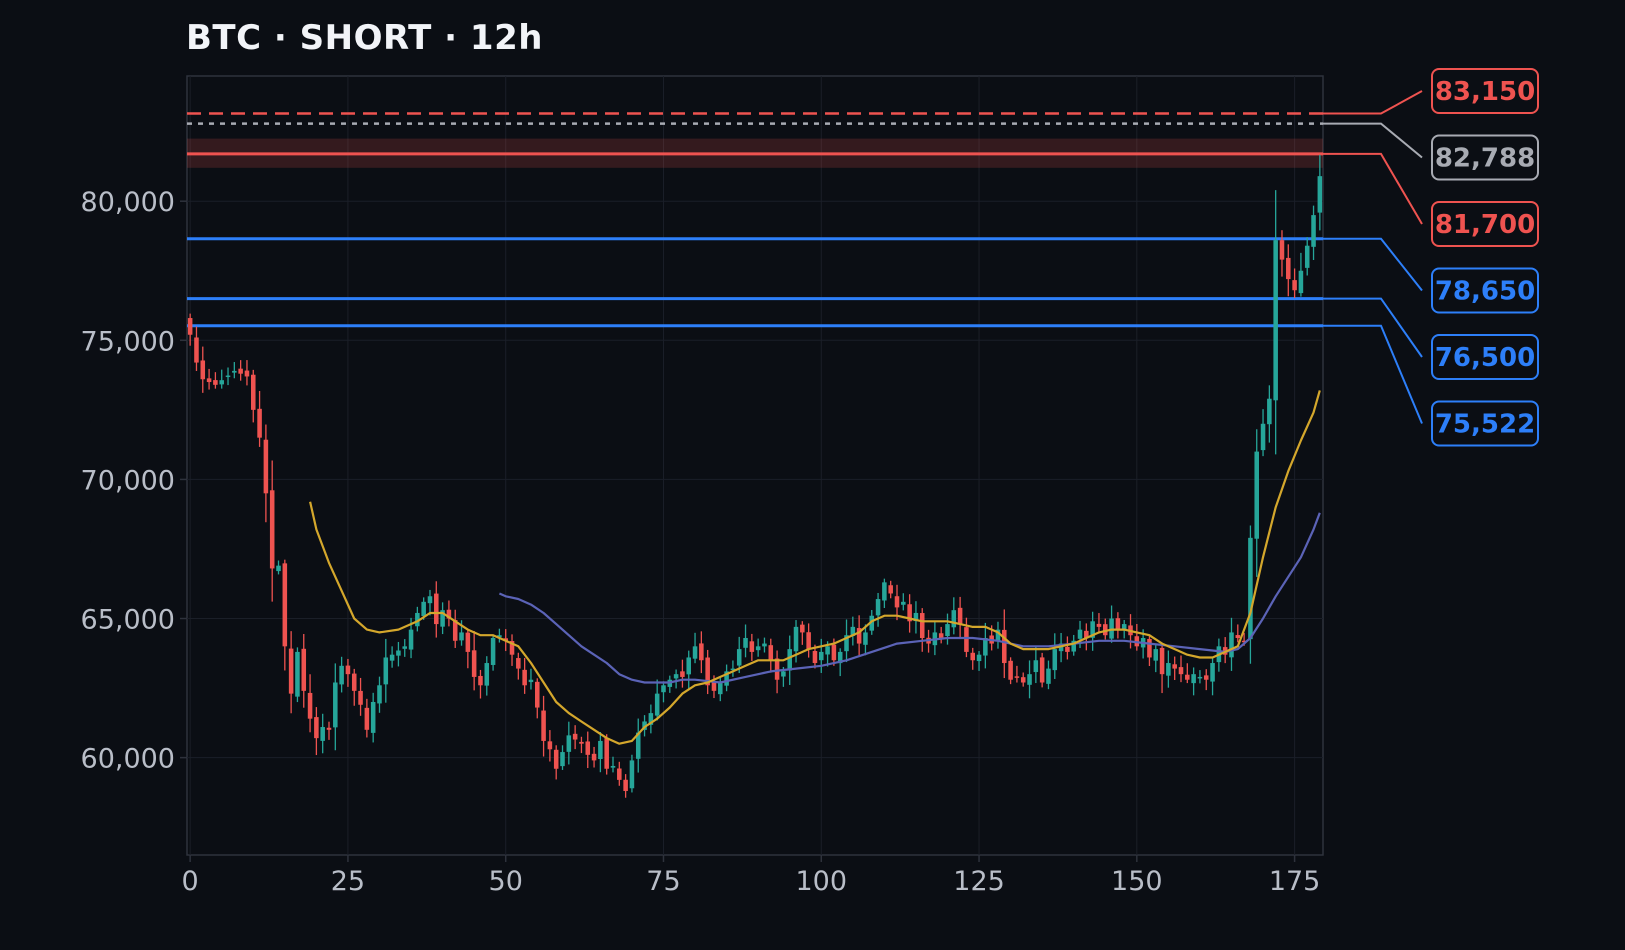 Image resolution: width=1625 pixels, height=950 pixels. Describe the element at coordinates (821, 881) in the screenshot. I see `x-tick-label: 100` at that location.